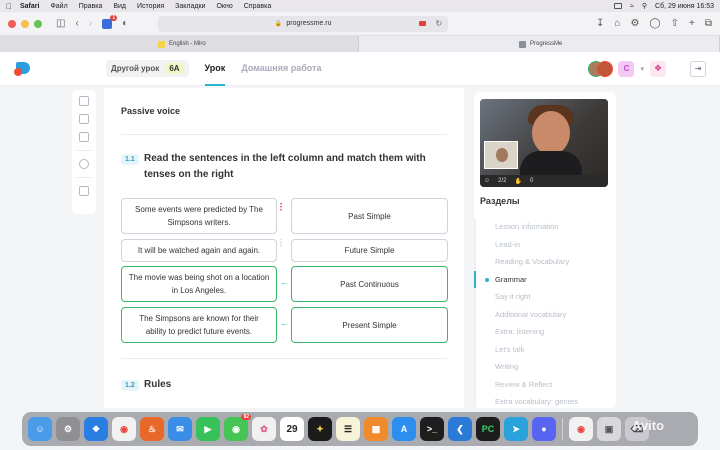 The width and height of the screenshot is (720, 450). What do you see at coordinates (125, 23) in the screenshot?
I see `privacy-shield-icon: ◐` at bounding box center [125, 23].